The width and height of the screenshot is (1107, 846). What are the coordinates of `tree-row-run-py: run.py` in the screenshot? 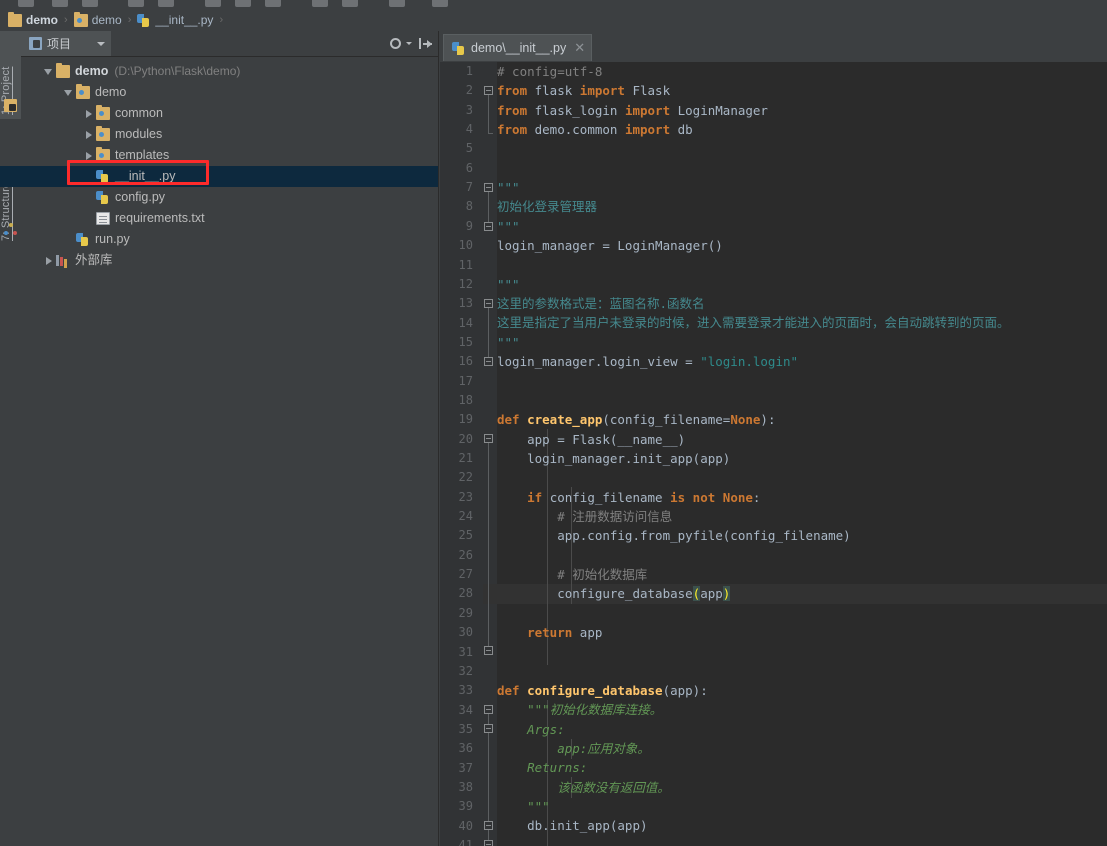 It's located at (229, 239).